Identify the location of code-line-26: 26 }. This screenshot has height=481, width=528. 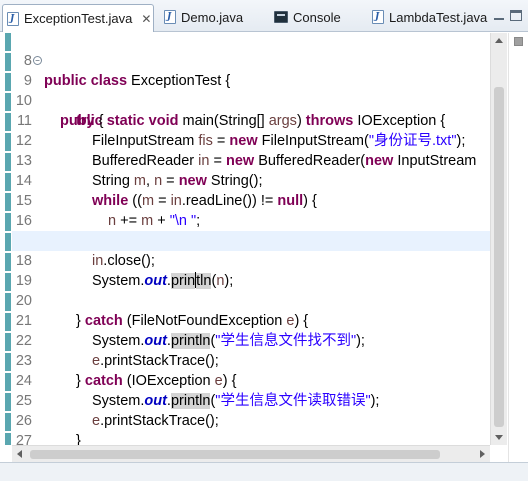
(48, 431).